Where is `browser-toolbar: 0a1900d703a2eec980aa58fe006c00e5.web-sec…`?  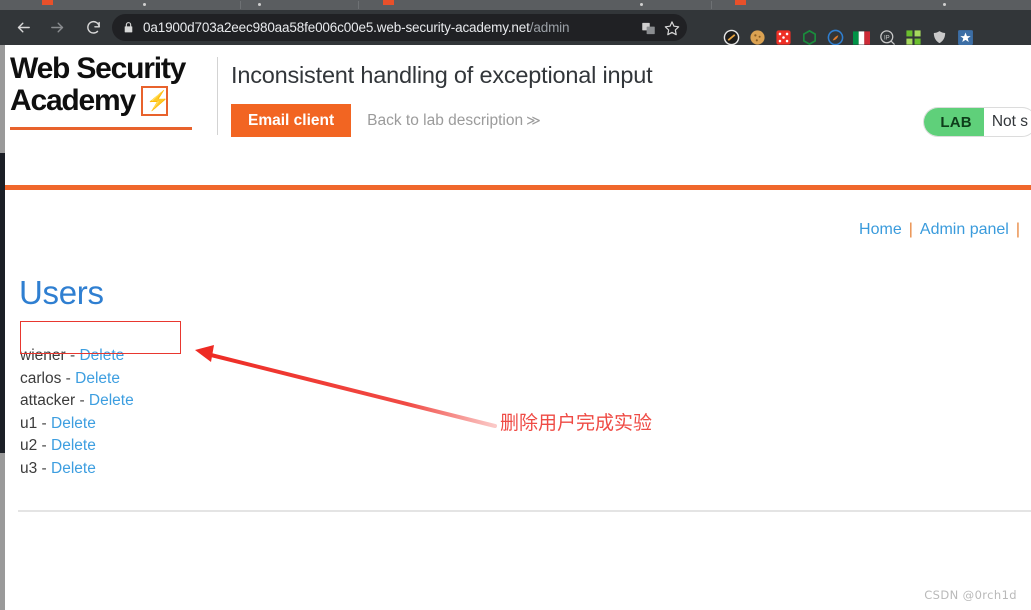 browser-toolbar: 0a1900d703a2eec980aa58fe006c00e5.web-sec… is located at coordinates (515, 28).